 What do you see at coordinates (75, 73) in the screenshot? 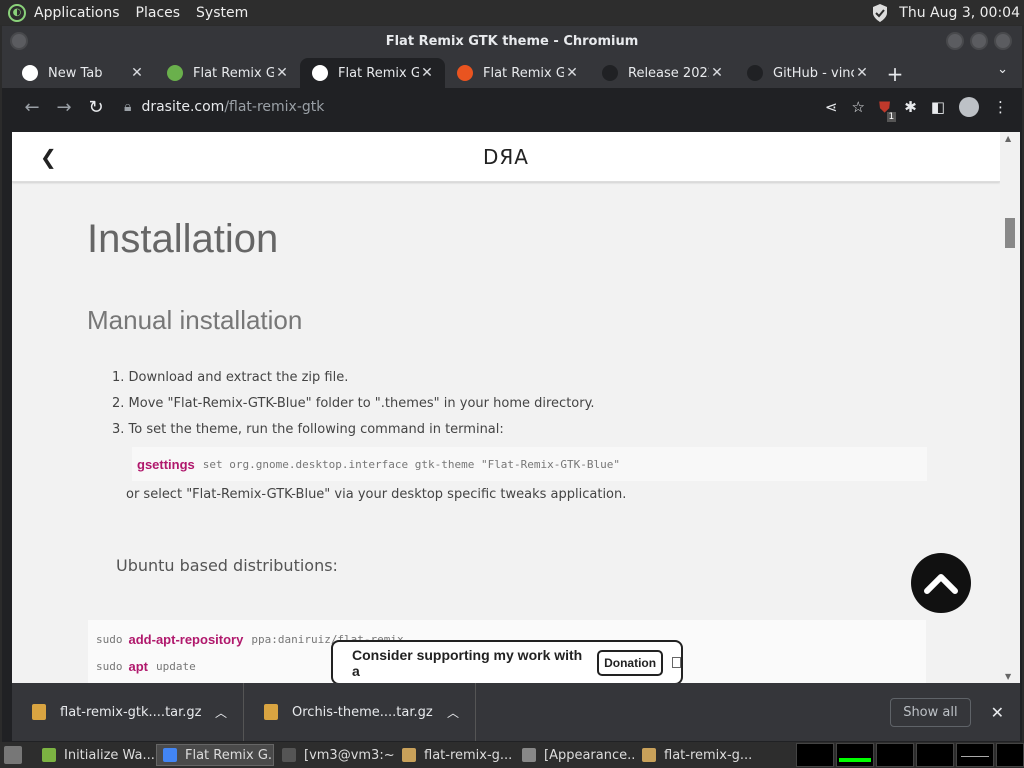
I see `tab-label: New Tab` at bounding box center [75, 73].